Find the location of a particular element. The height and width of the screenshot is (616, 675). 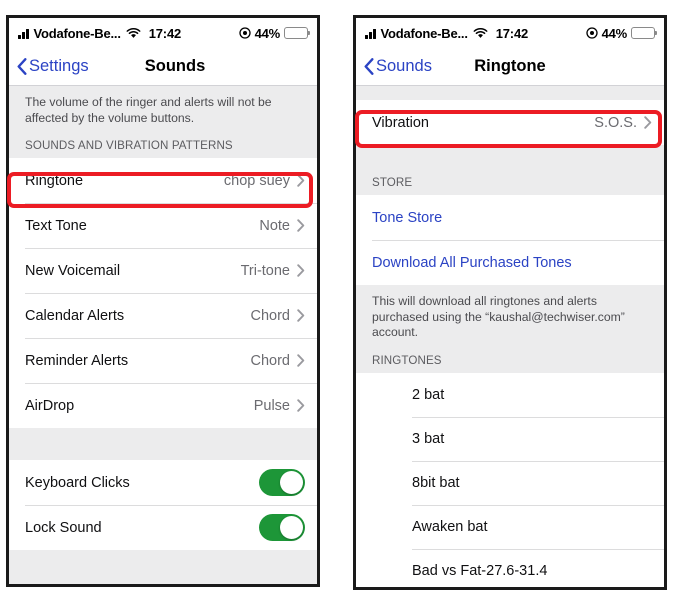

row-label: Awaken bat is located at coordinates (450, 526).